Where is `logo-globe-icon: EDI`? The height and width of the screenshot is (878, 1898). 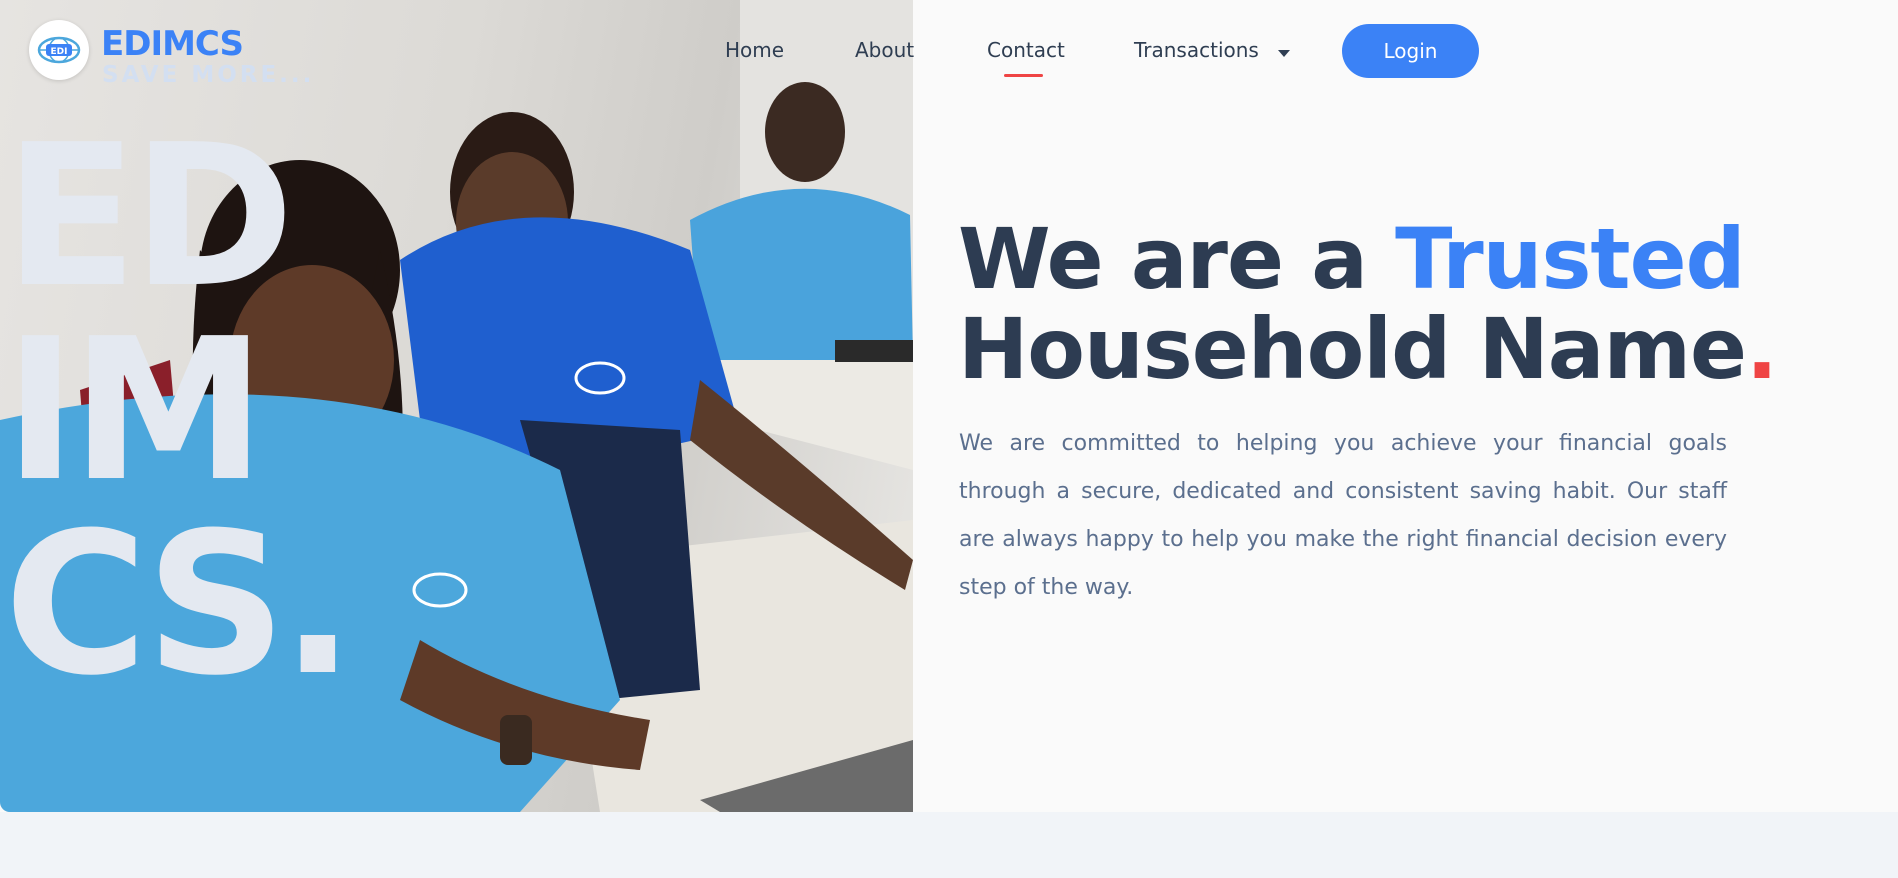 logo-globe-icon: EDI is located at coordinates (59, 50).